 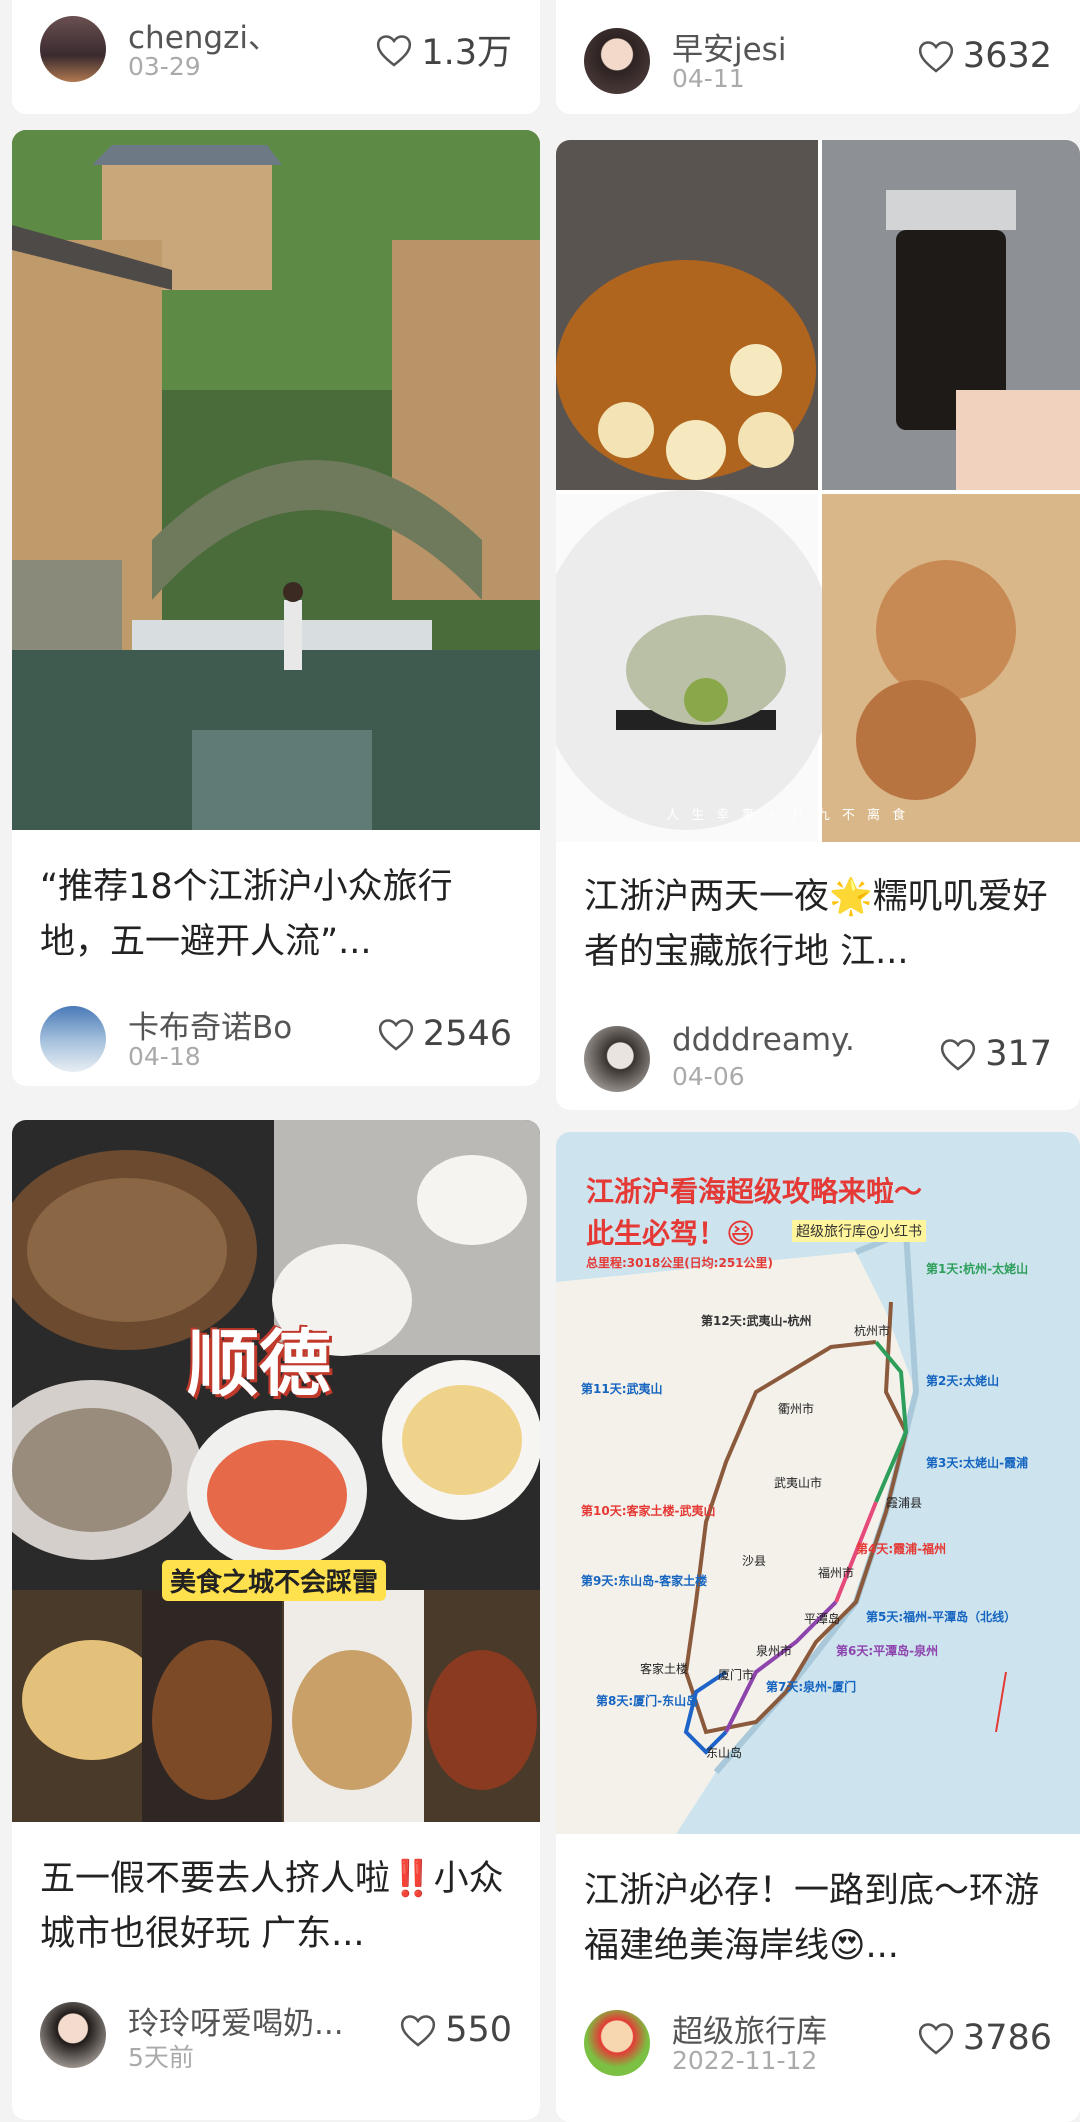 I want to click on like-count: 3786, so click(x=1007, y=2038).